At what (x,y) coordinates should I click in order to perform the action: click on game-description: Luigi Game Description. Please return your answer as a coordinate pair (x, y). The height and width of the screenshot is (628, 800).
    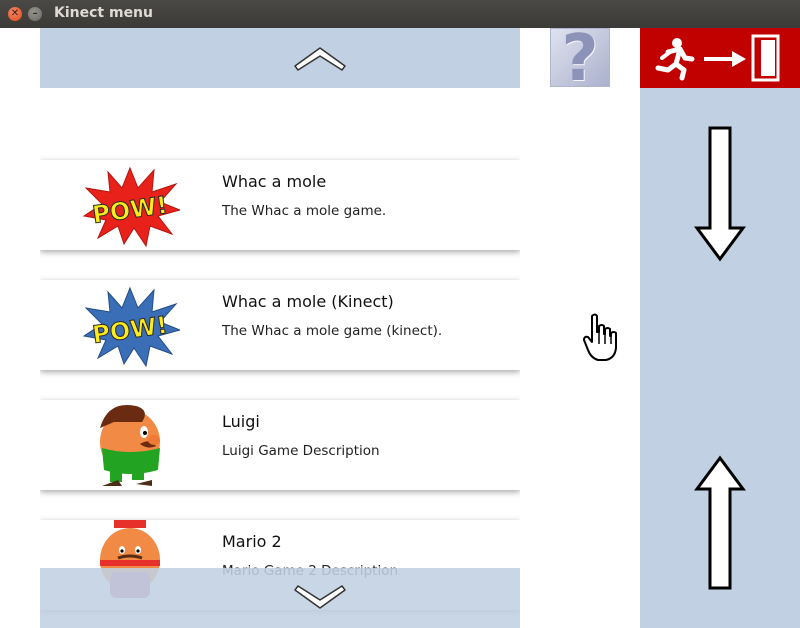
    Looking at the image, I should click on (301, 451).